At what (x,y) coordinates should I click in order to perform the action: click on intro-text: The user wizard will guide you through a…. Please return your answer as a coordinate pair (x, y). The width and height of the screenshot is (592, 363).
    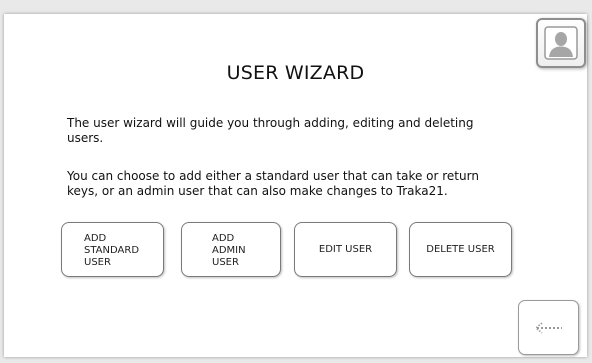
    Looking at the image, I should click on (270, 130).